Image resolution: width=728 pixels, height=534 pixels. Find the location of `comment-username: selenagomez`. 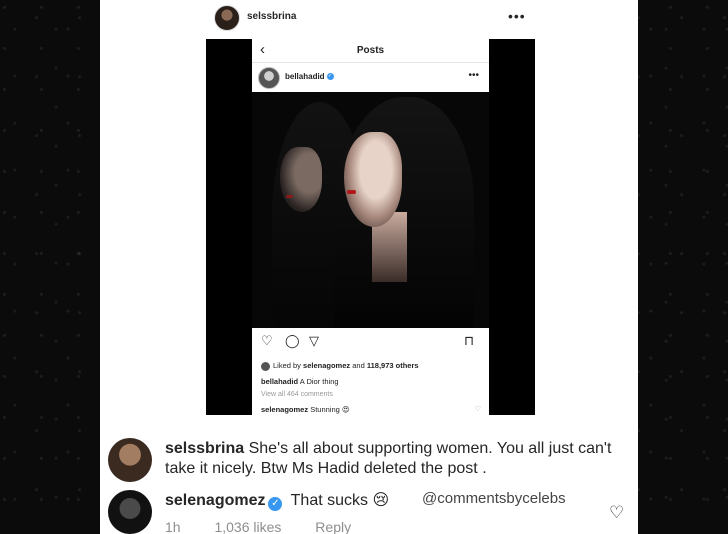

comment-username: selenagomez is located at coordinates (215, 500).